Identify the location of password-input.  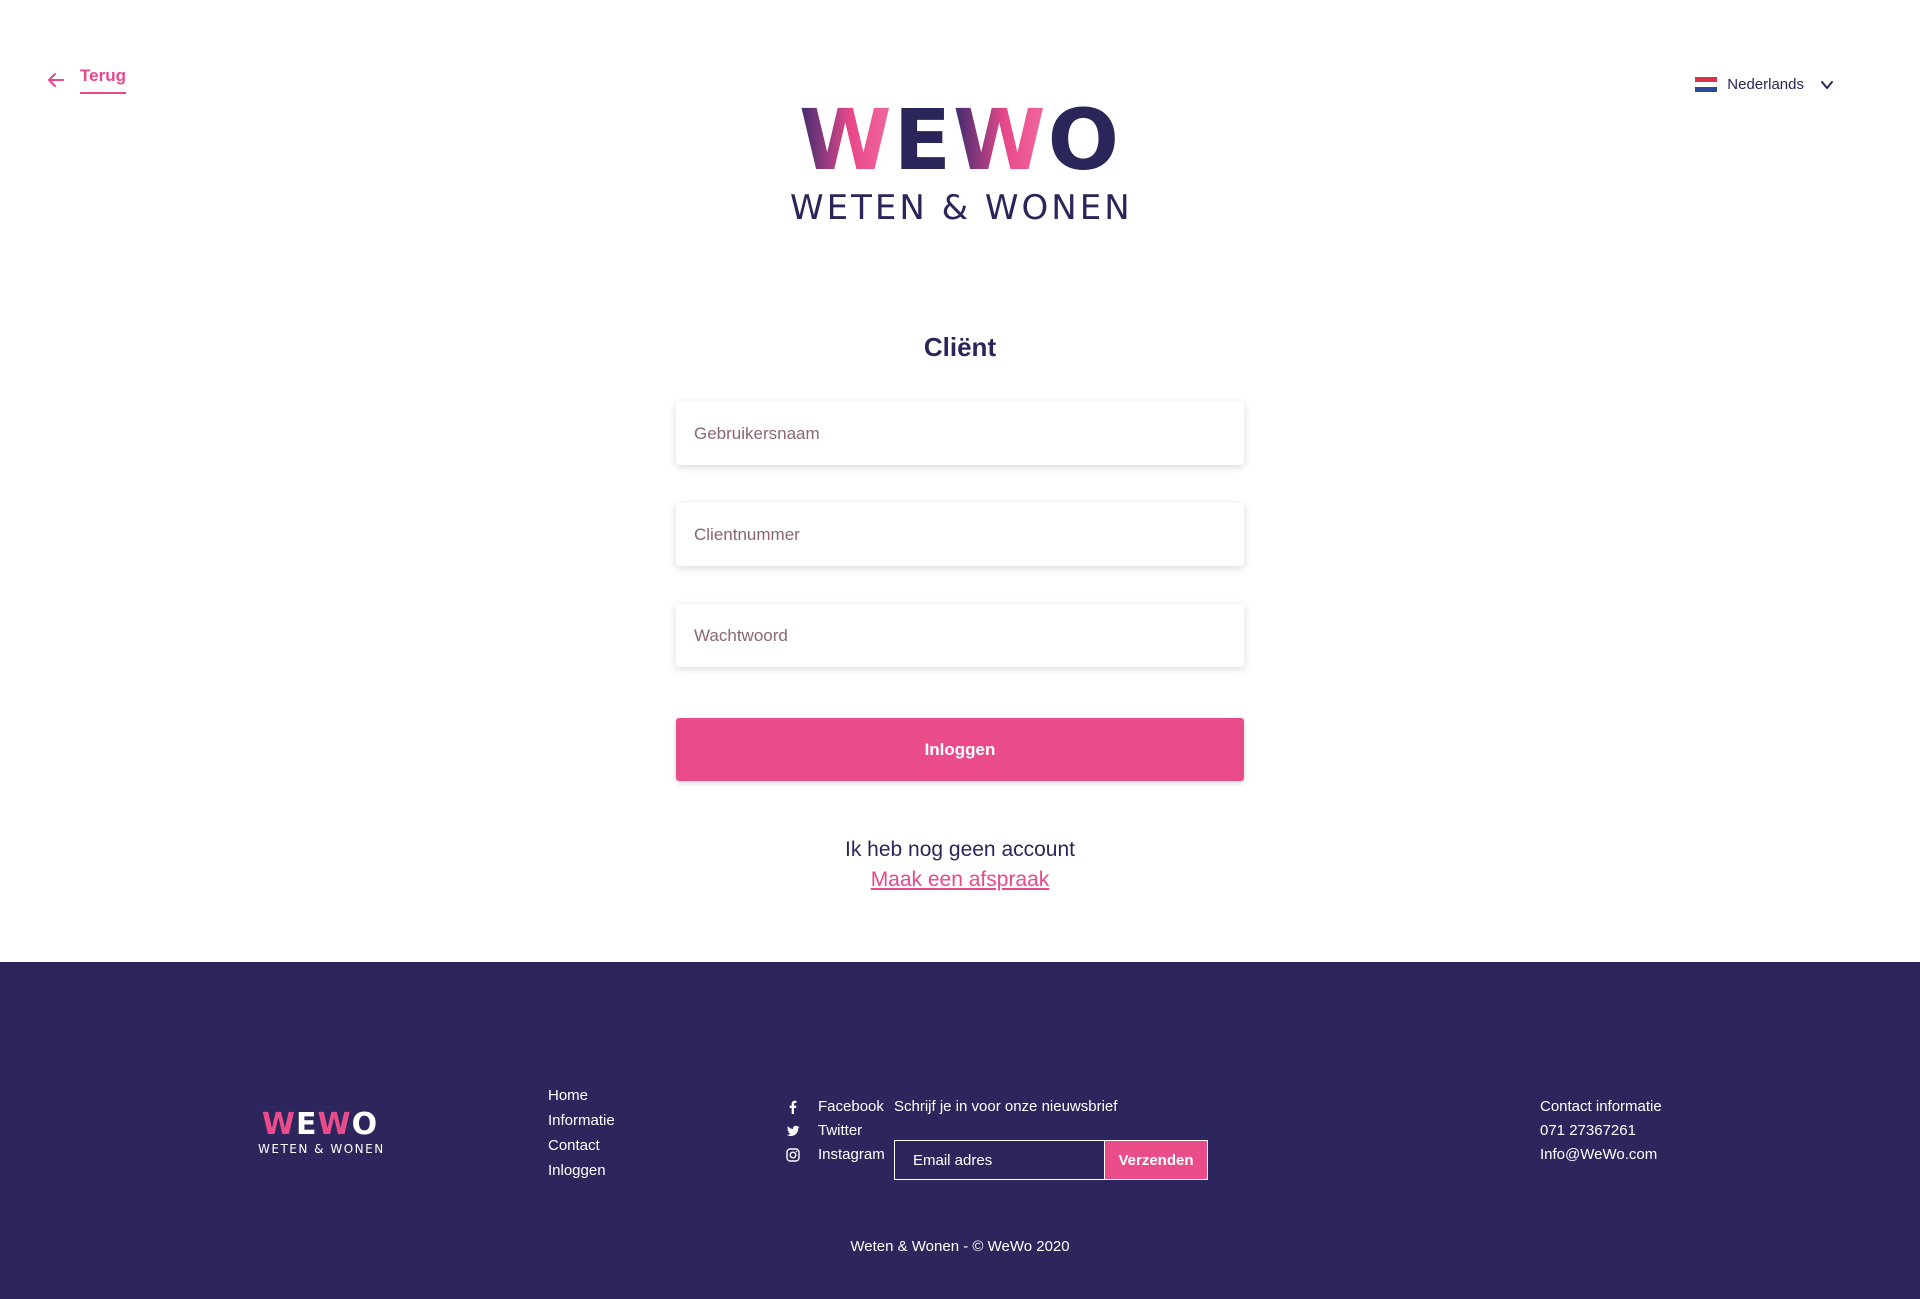
(969, 635).